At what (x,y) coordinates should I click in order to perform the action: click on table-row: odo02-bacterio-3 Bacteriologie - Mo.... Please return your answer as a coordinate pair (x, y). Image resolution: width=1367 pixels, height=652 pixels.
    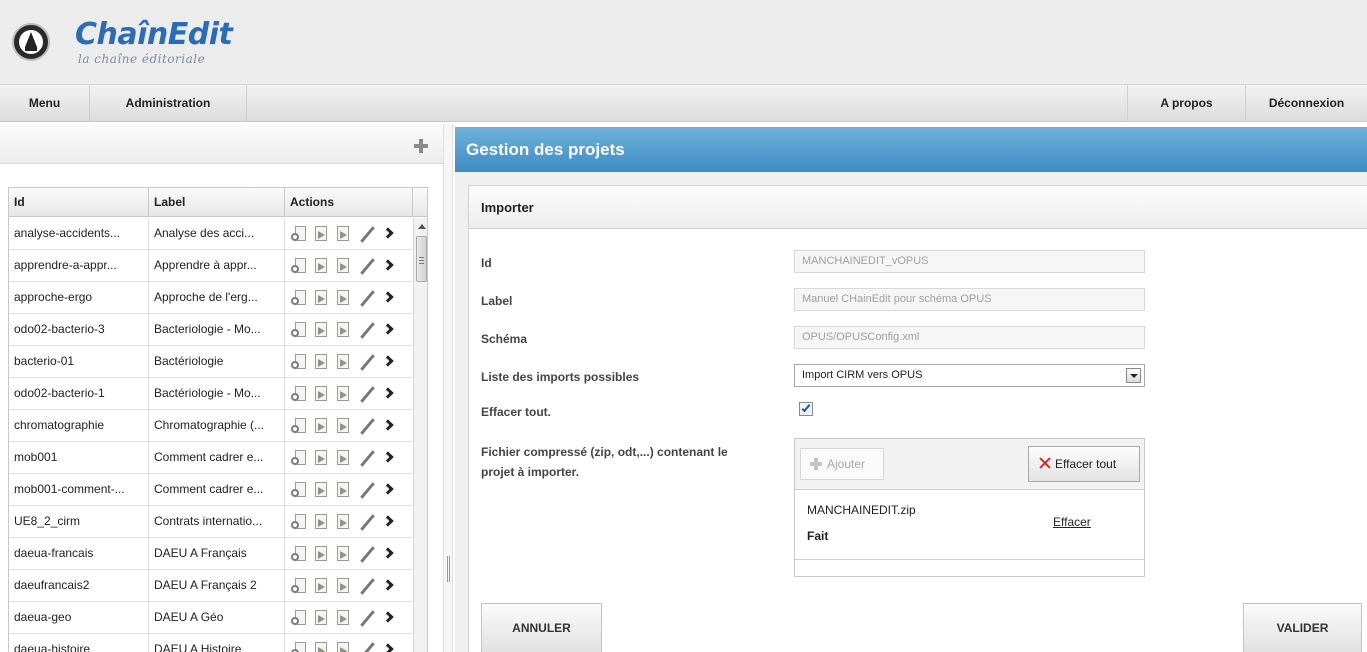
    Looking at the image, I should click on (211, 330).